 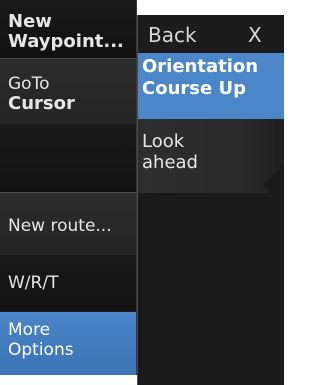 I want to click on menu-item-more-options: More Options, so click(x=68, y=343).